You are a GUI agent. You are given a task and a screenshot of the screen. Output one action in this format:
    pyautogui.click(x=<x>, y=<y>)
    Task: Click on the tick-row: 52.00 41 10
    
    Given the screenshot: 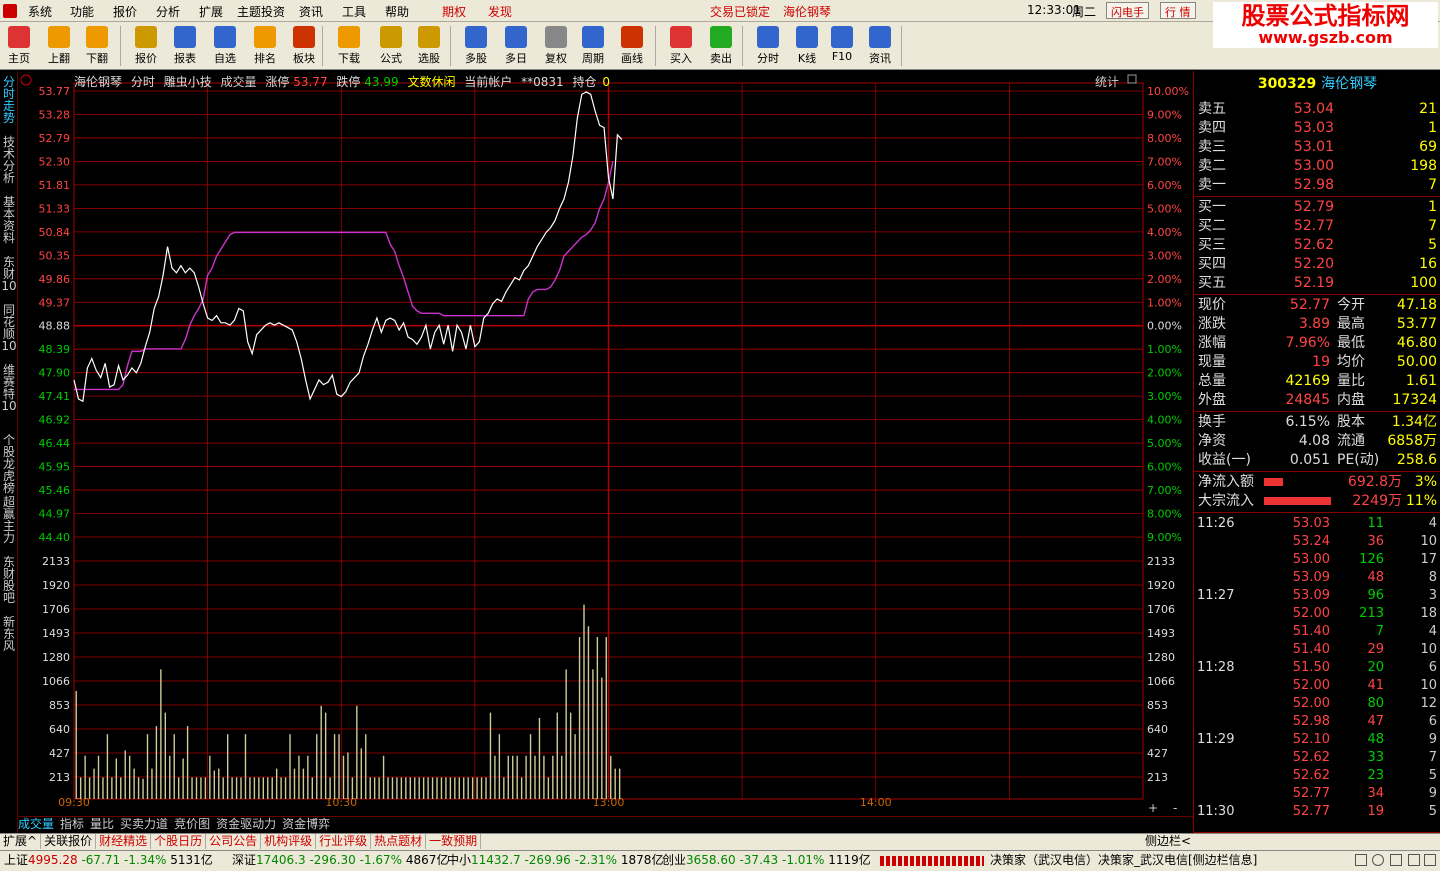 What is the action you would take?
    pyautogui.click(x=1317, y=686)
    